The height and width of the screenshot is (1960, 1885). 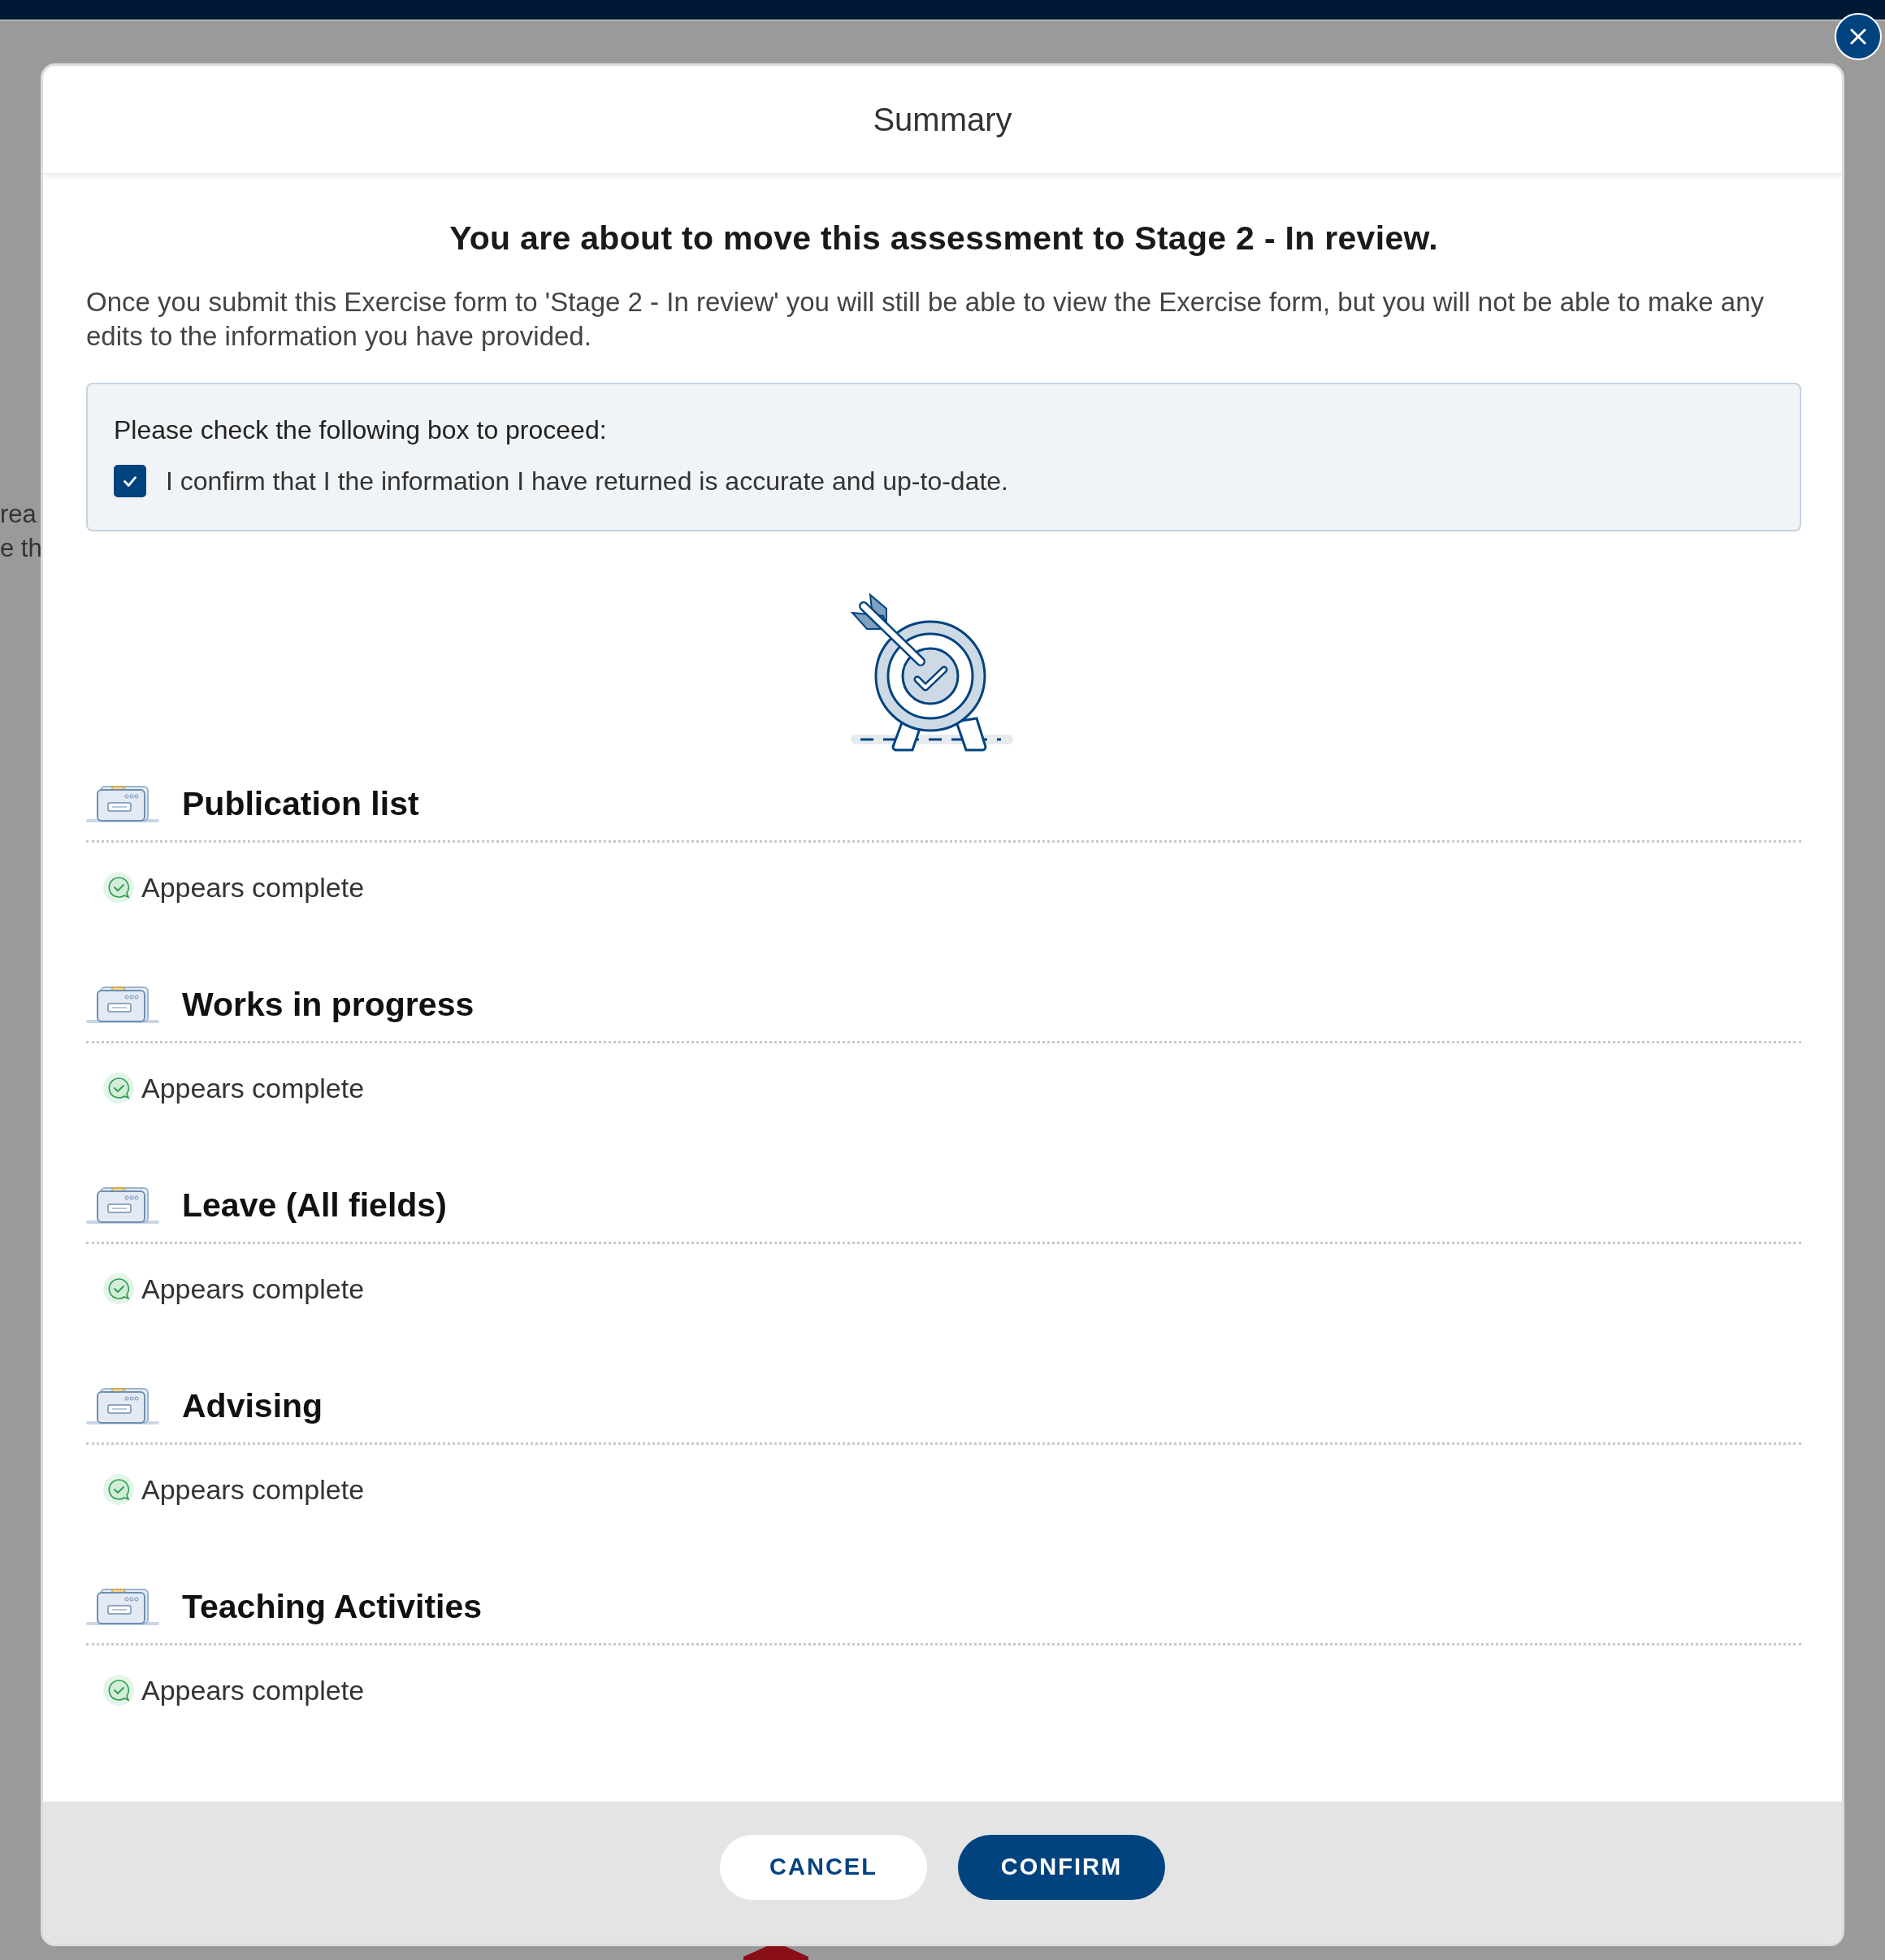 What do you see at coordinates (332, 1606) in the screenshot?
I see `section-title: Teaching Activities` at bounding box center [332, 1606].